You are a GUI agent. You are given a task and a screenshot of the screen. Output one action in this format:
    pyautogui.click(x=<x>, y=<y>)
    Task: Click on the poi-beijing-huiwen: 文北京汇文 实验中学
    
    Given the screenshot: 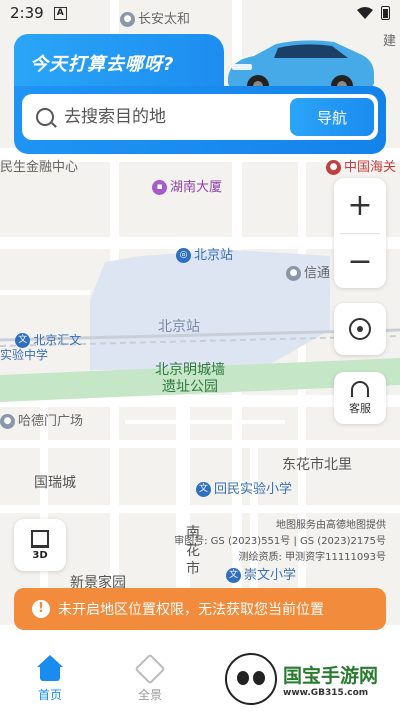 What is the action you would take?
    pyautogui.click(x=40, y=348)
    